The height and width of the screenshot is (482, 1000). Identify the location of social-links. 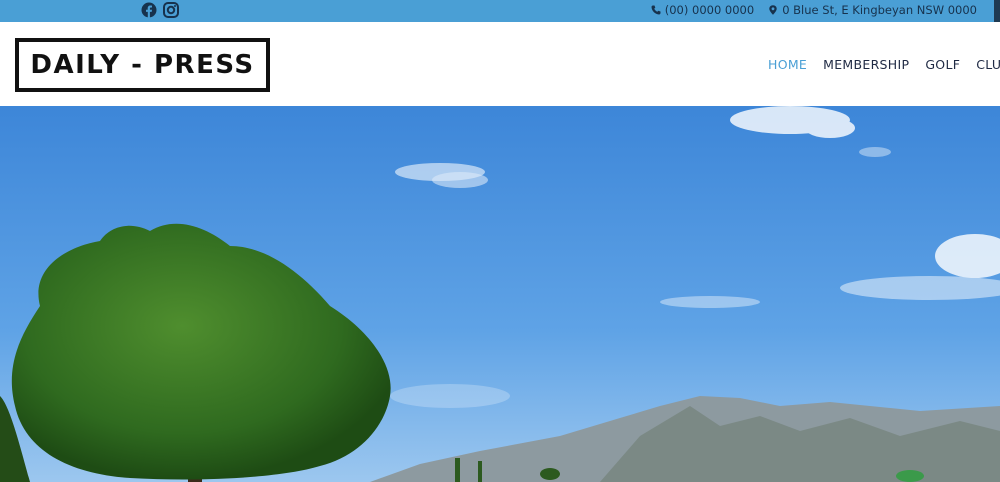
(160, 10).